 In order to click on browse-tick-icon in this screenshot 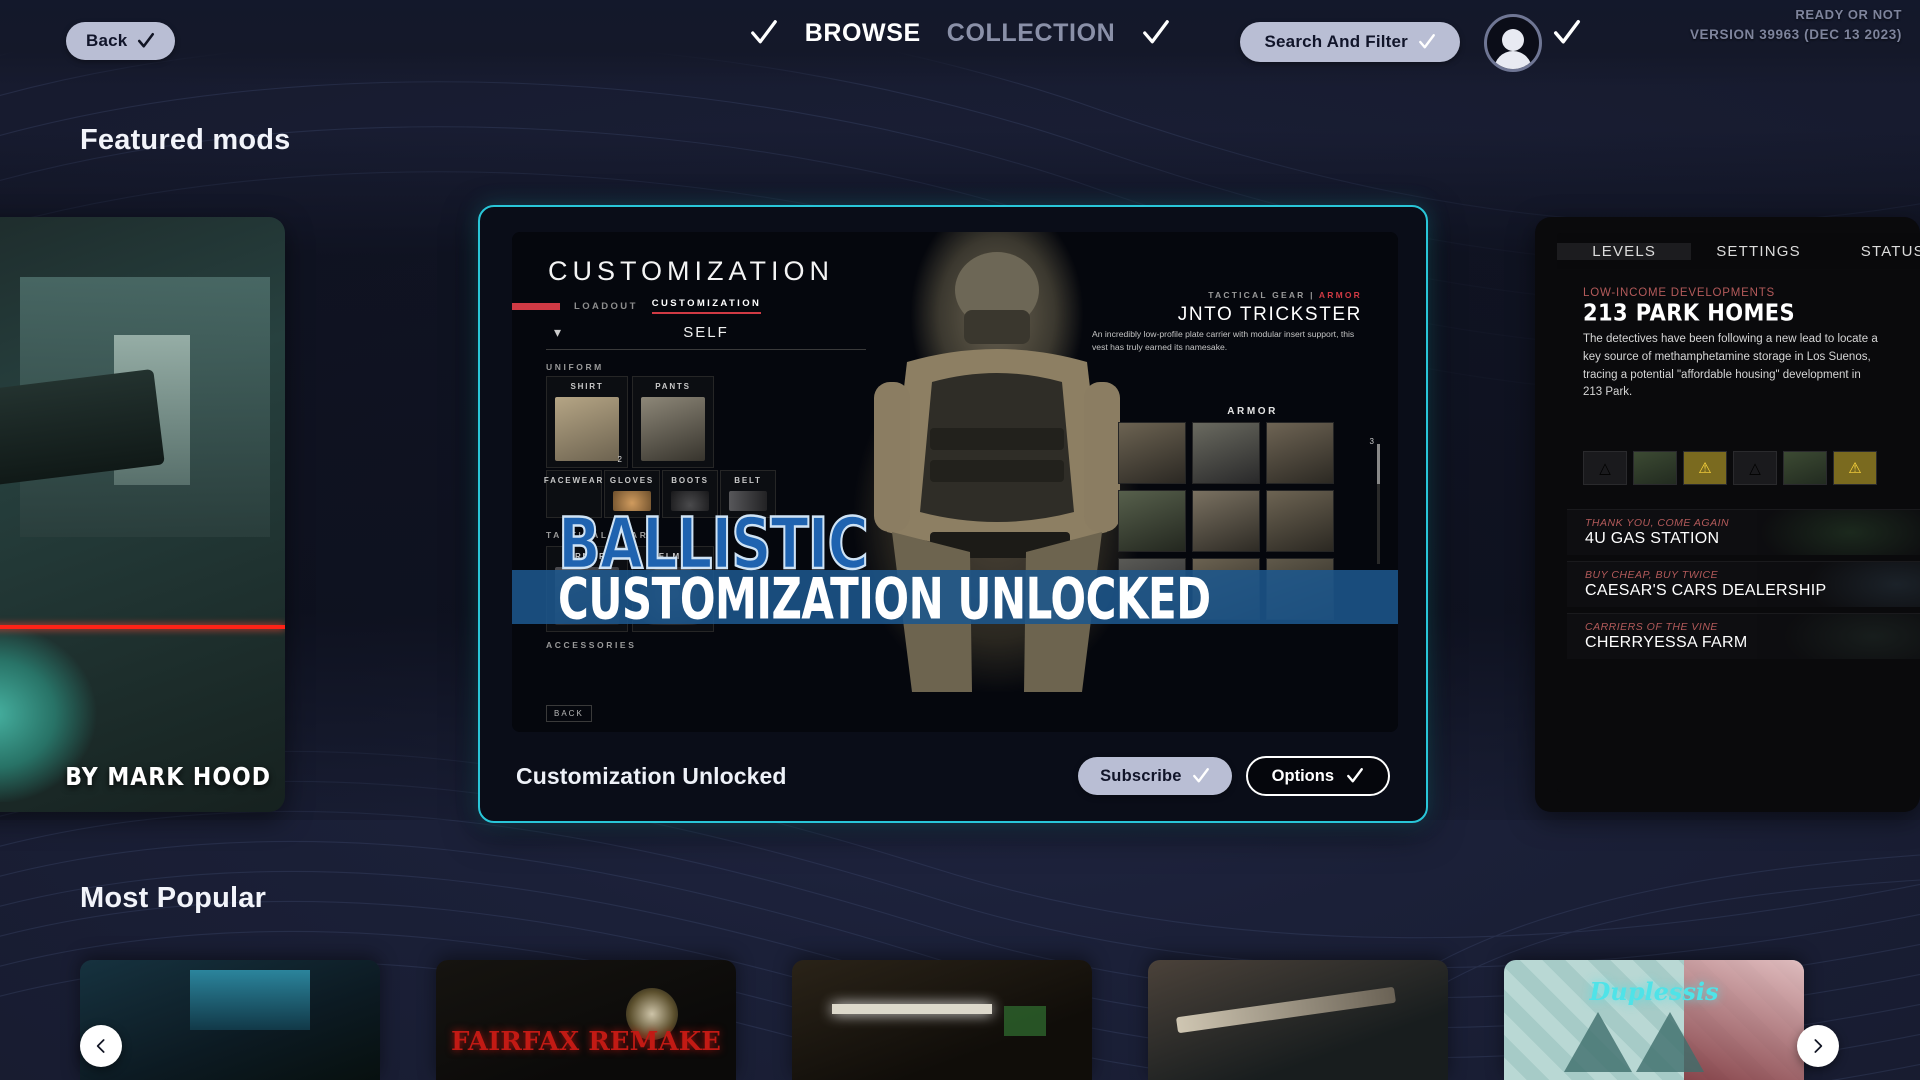, I will do `click(763, 32)`.